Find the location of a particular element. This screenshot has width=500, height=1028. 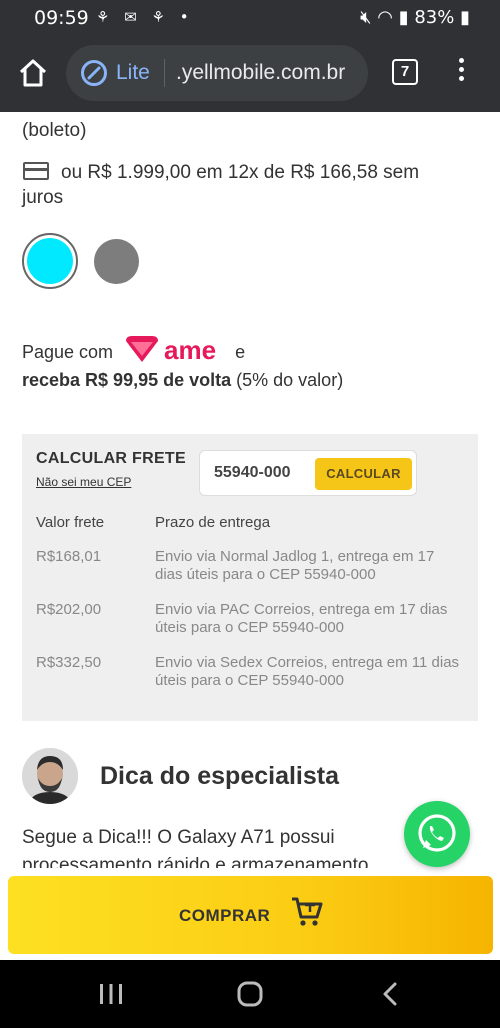

back-icon is located at coordinates (390, 994).